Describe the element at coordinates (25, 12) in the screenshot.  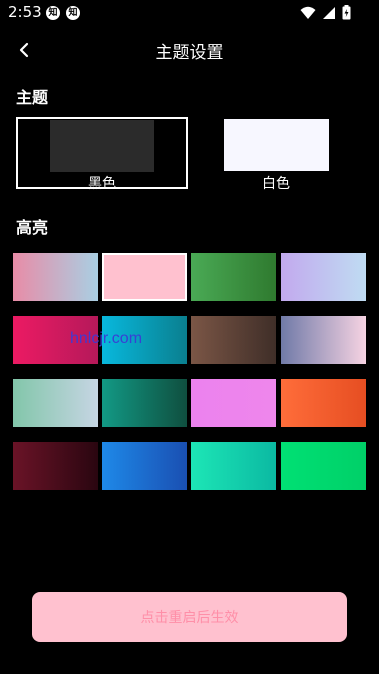
I see `status-time: 2:53` at that location.